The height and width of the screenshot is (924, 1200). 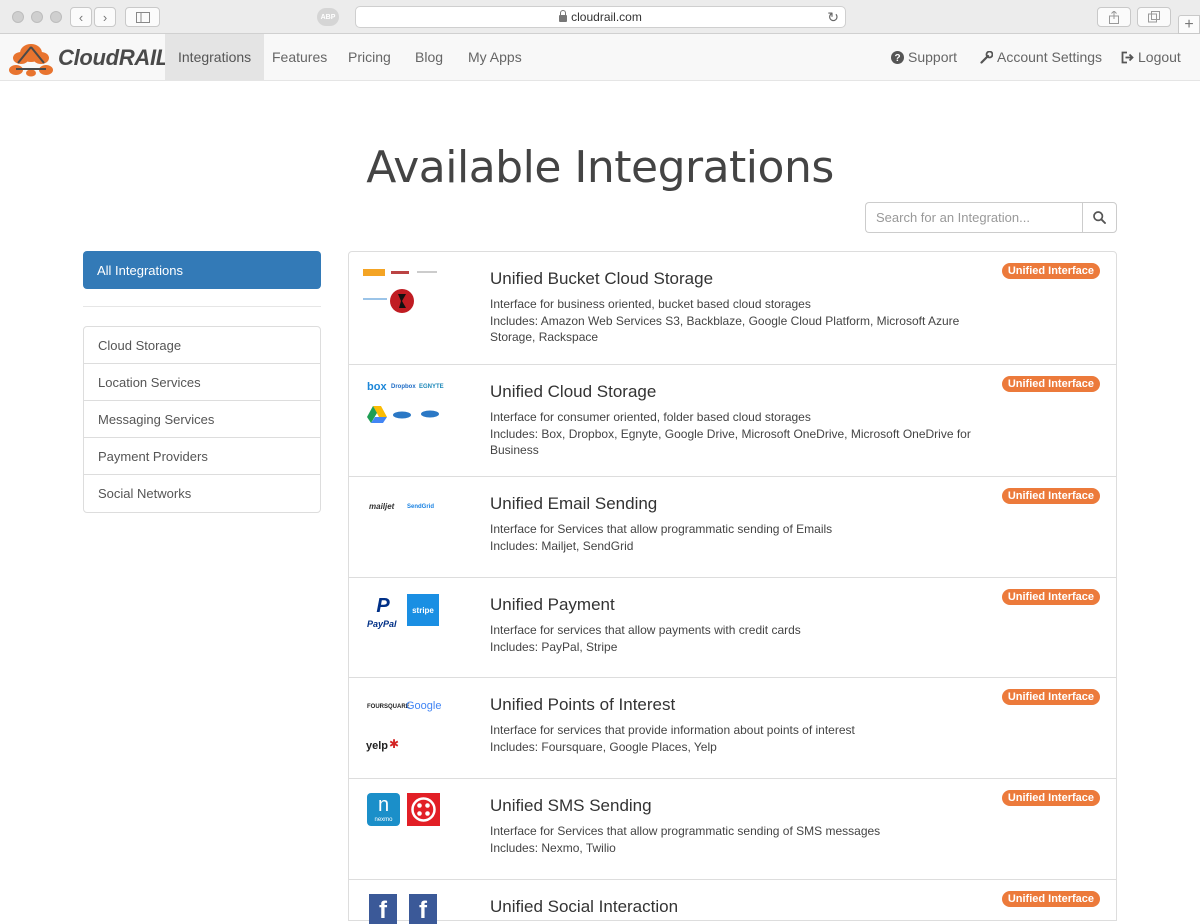 I want to click on nexmo-wordmark: nexmo, so click(x=383, y=820).